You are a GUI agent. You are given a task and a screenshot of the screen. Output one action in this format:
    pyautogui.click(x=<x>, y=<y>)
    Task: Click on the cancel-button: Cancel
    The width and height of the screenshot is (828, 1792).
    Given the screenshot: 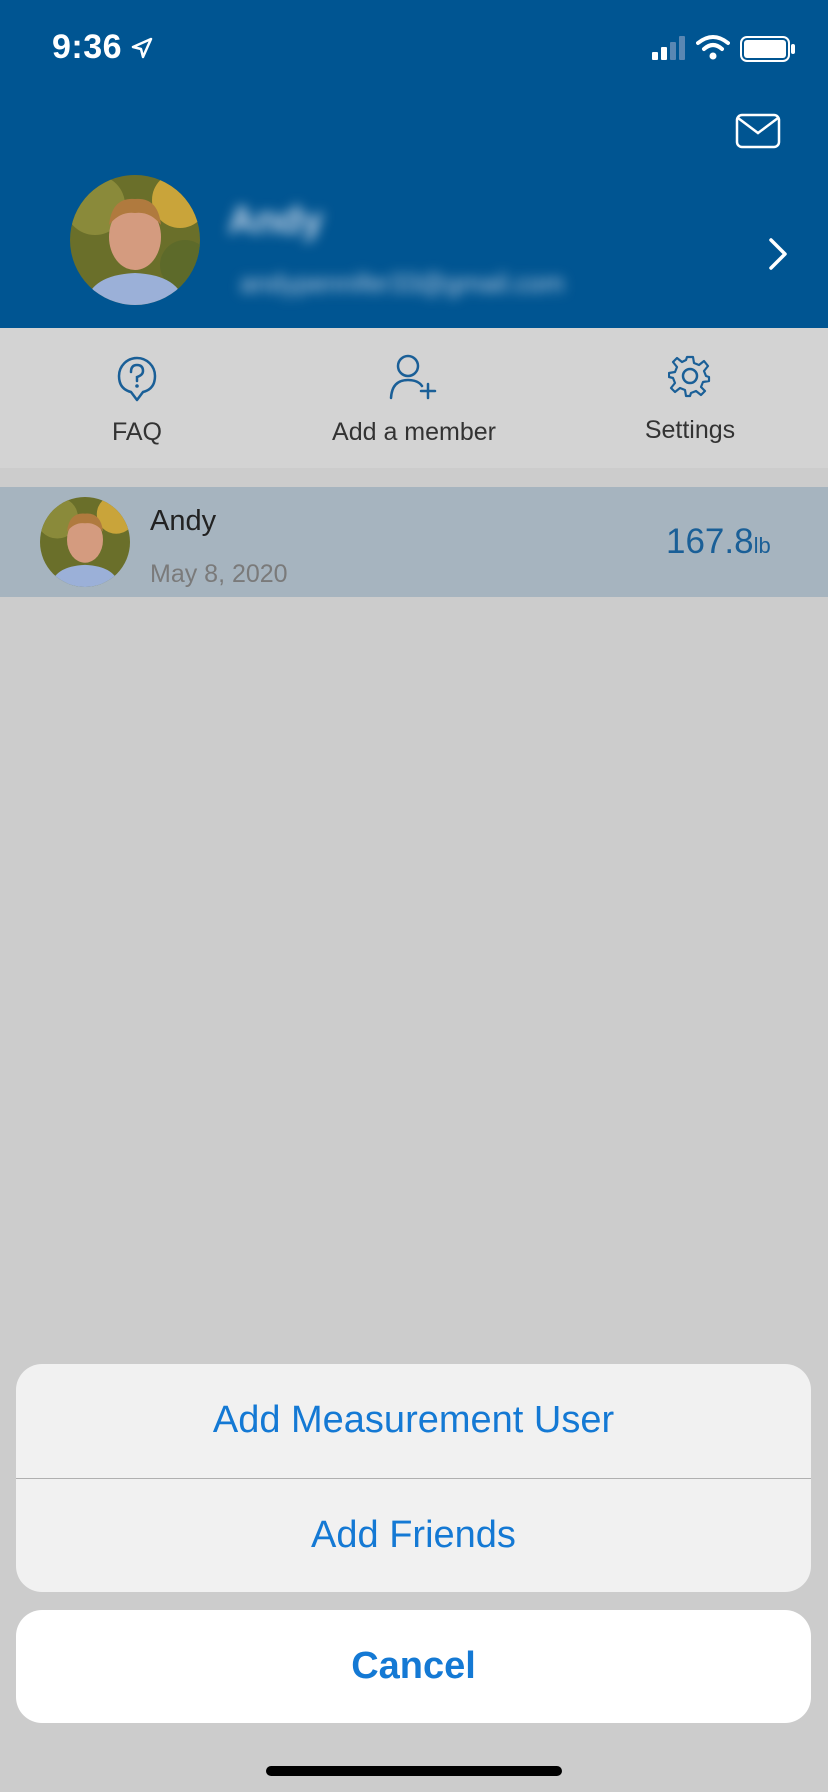 What is the action you would take?
    pyautogui.click(x=413, y=1666)
    